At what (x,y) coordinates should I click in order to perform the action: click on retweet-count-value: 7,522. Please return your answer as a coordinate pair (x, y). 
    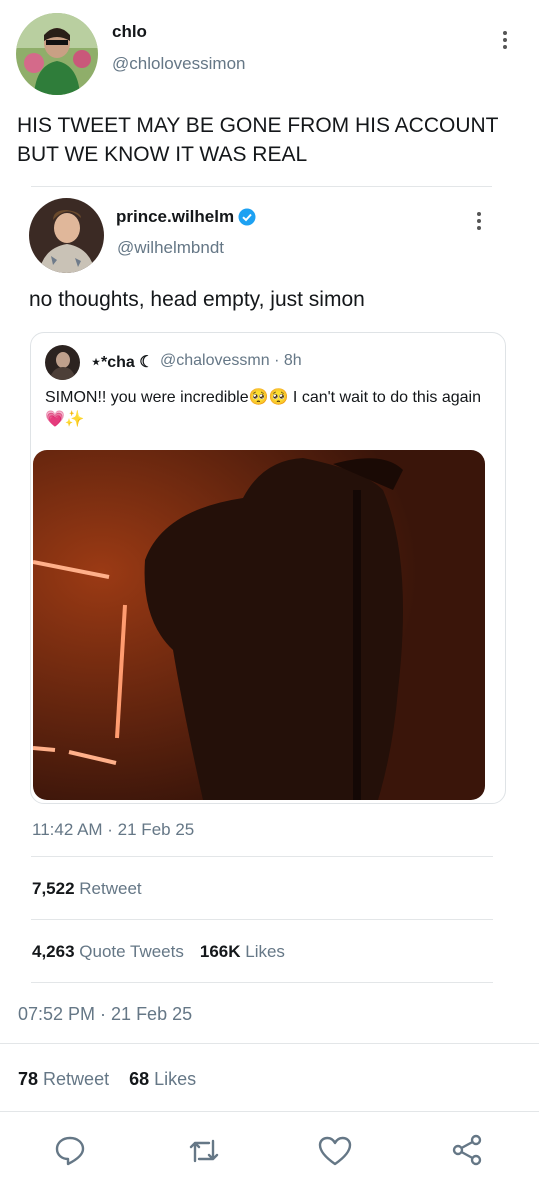
    Looking at the image, I should click on (53, 888).